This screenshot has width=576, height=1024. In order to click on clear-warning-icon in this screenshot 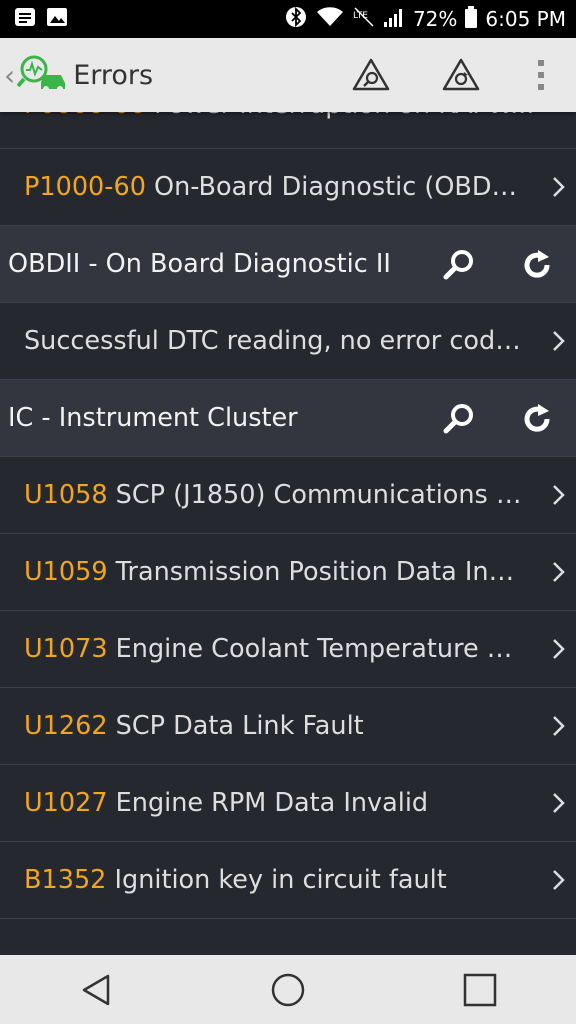, I will do `click(461, 74)`.